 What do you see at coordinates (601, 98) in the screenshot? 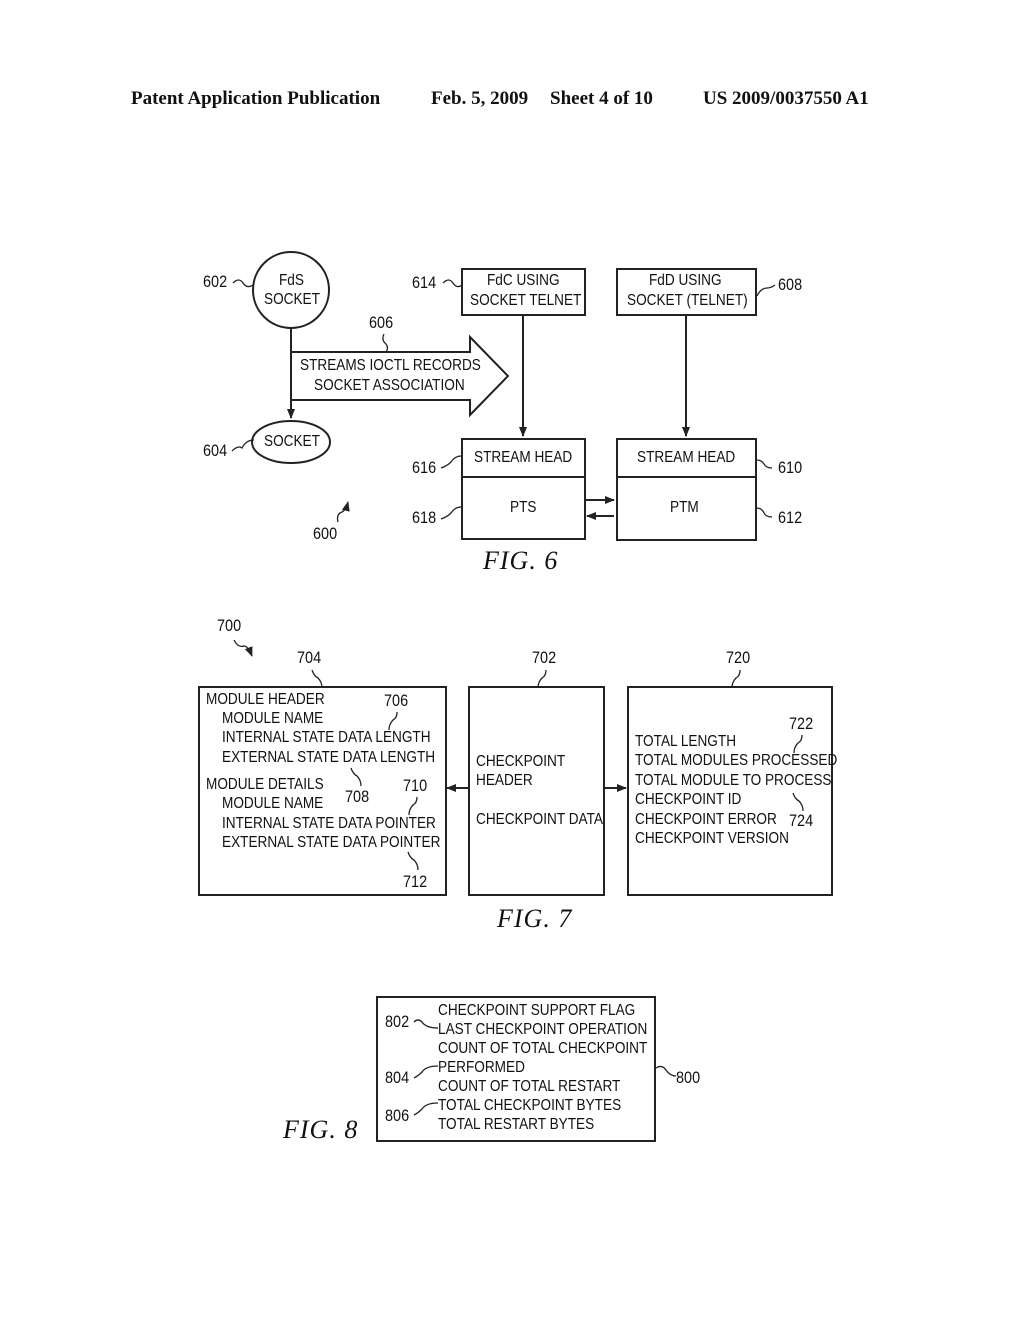
I see `sheet-number: Sheet 4 of 10` at bounding box center [601, 98].